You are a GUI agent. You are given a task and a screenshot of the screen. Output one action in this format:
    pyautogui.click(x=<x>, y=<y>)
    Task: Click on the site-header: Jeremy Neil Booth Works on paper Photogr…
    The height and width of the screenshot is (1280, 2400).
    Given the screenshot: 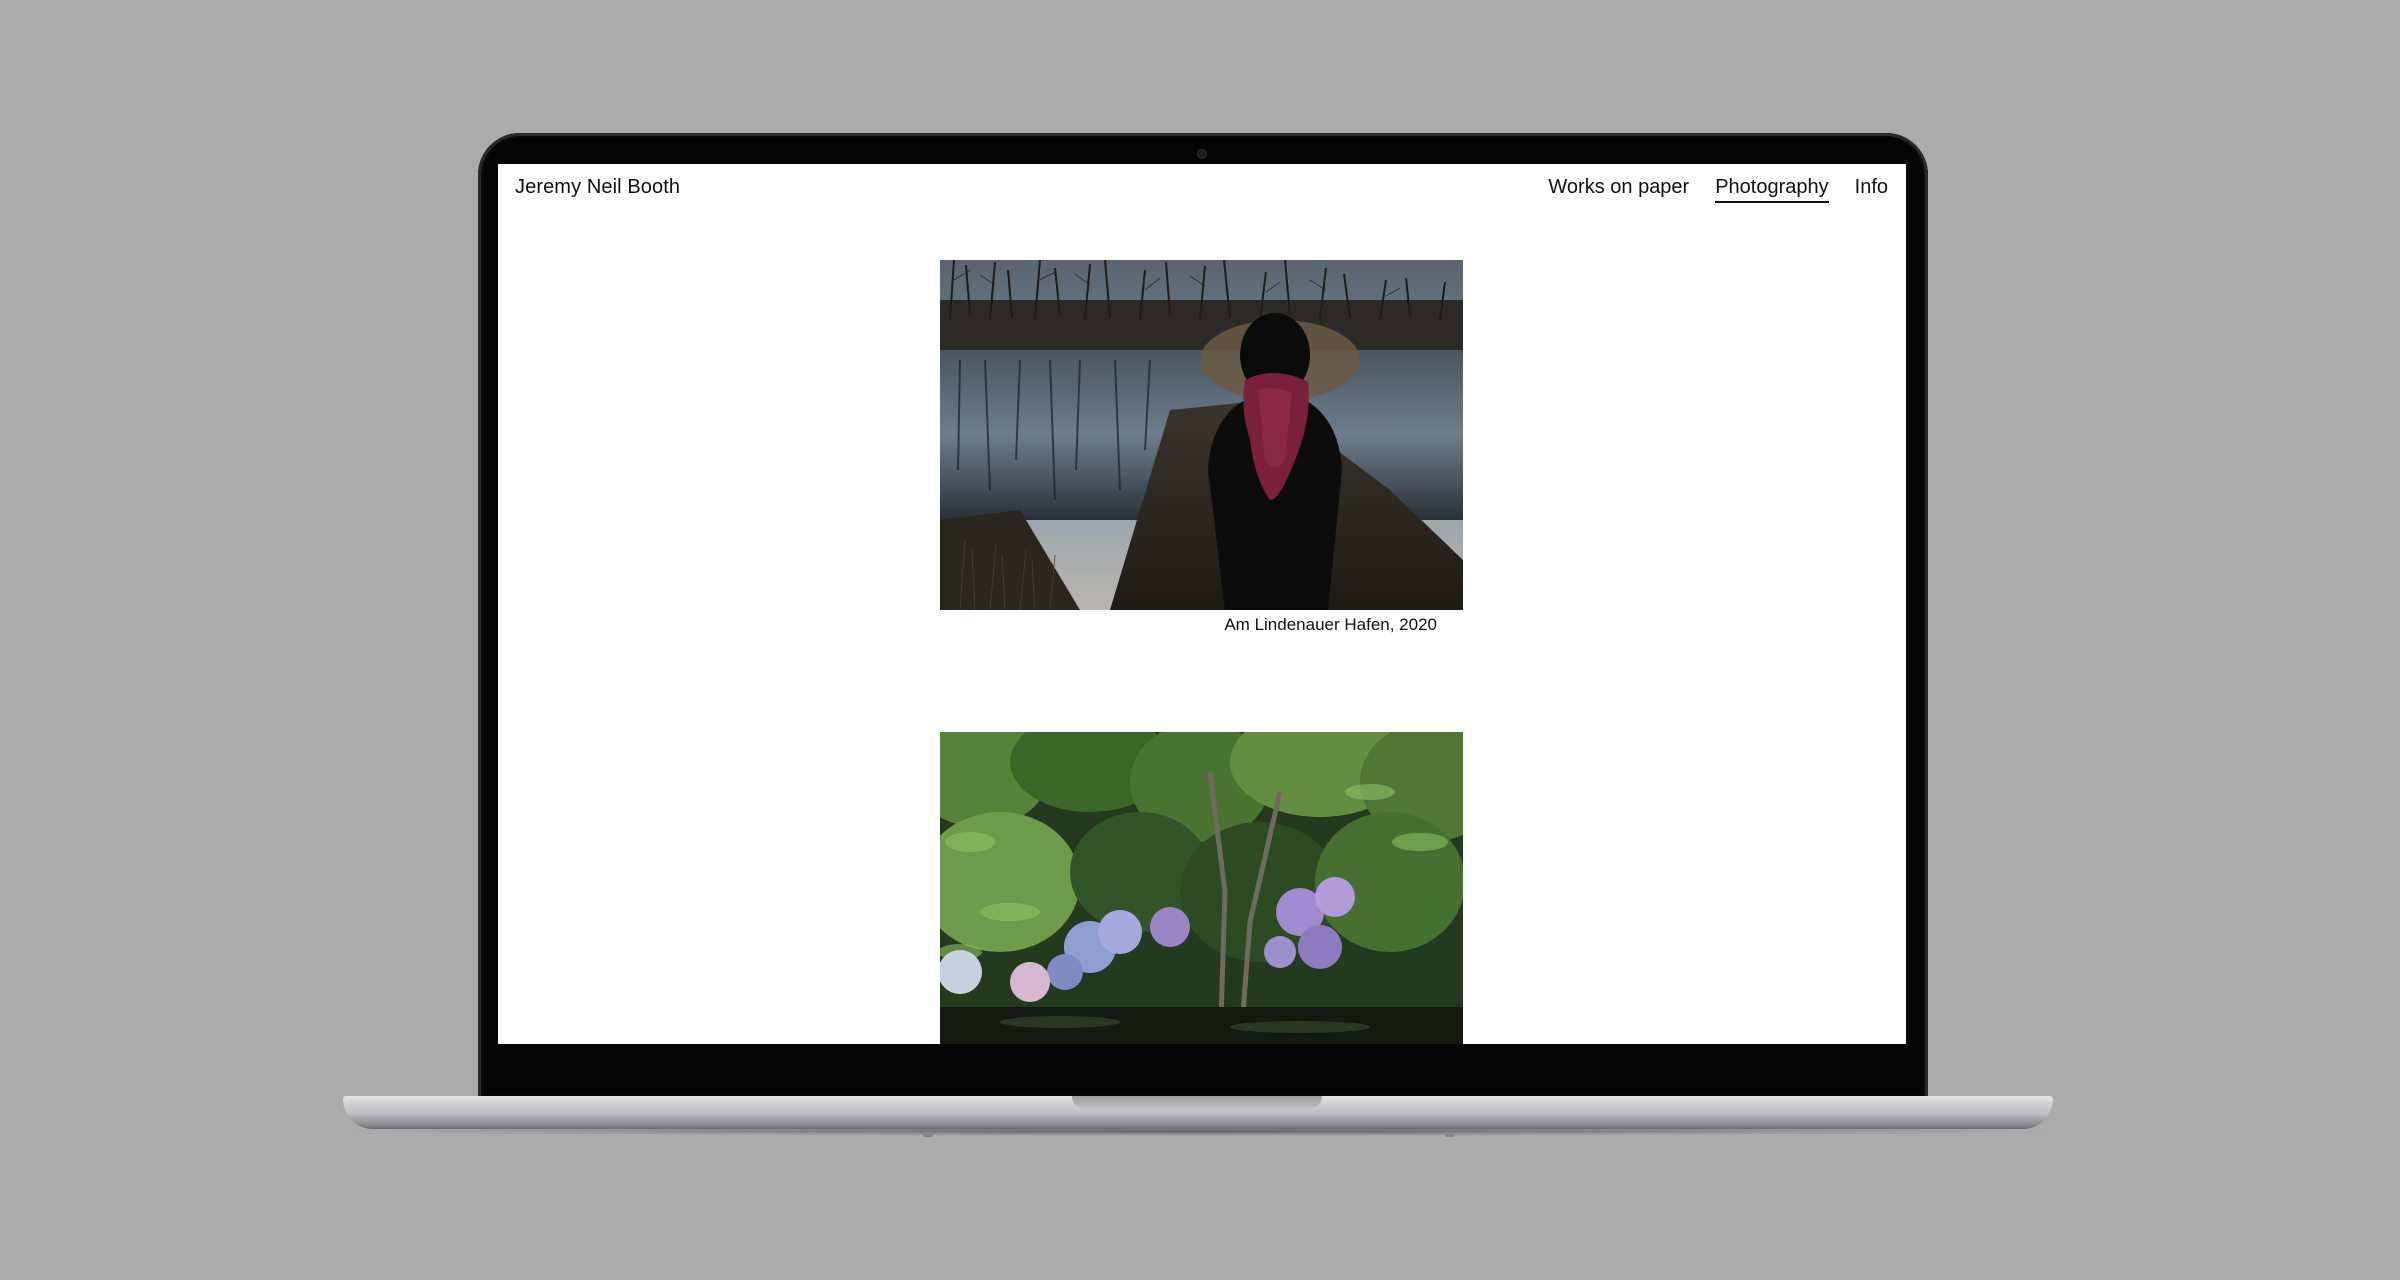 What is the action you would take?
    pyautogui.click(x=1202, y=194)
    